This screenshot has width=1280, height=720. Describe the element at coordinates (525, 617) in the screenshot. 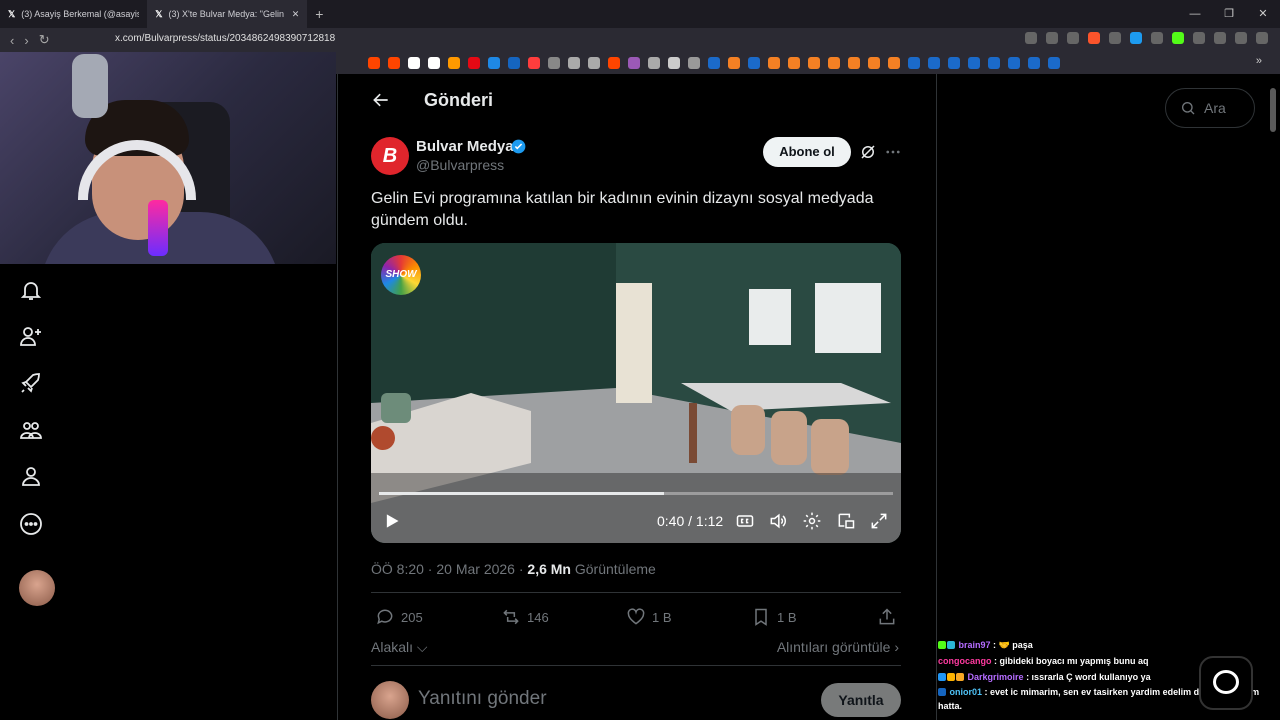

I see `repost-action: 146` at that location.